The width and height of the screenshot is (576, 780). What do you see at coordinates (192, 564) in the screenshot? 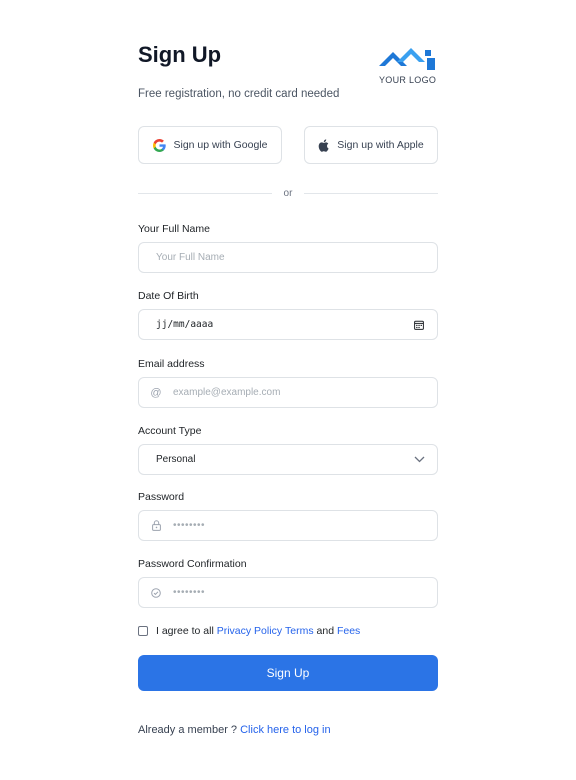
I see `password-confirmation-label: Password Confirmation` at bounding box center [192, 564].